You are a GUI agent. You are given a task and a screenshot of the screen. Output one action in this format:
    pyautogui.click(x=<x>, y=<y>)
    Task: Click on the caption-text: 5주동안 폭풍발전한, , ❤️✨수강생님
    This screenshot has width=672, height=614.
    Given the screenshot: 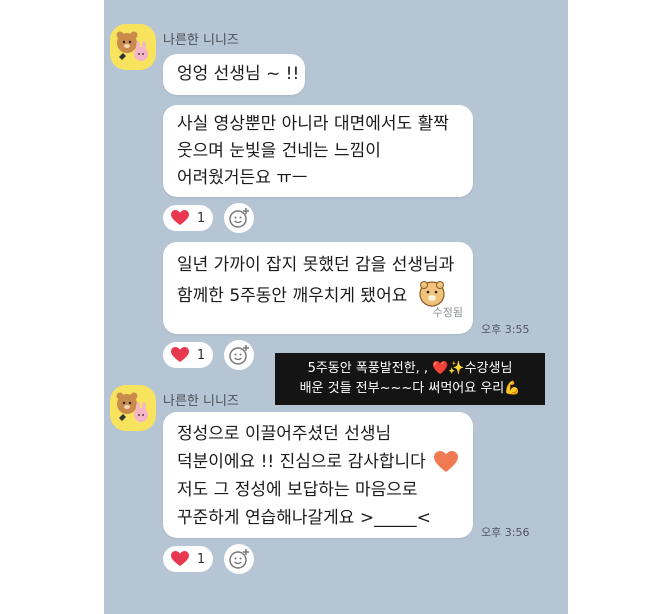 What is the action you would take?
    pyautogui.click(x=410, y=368)
    